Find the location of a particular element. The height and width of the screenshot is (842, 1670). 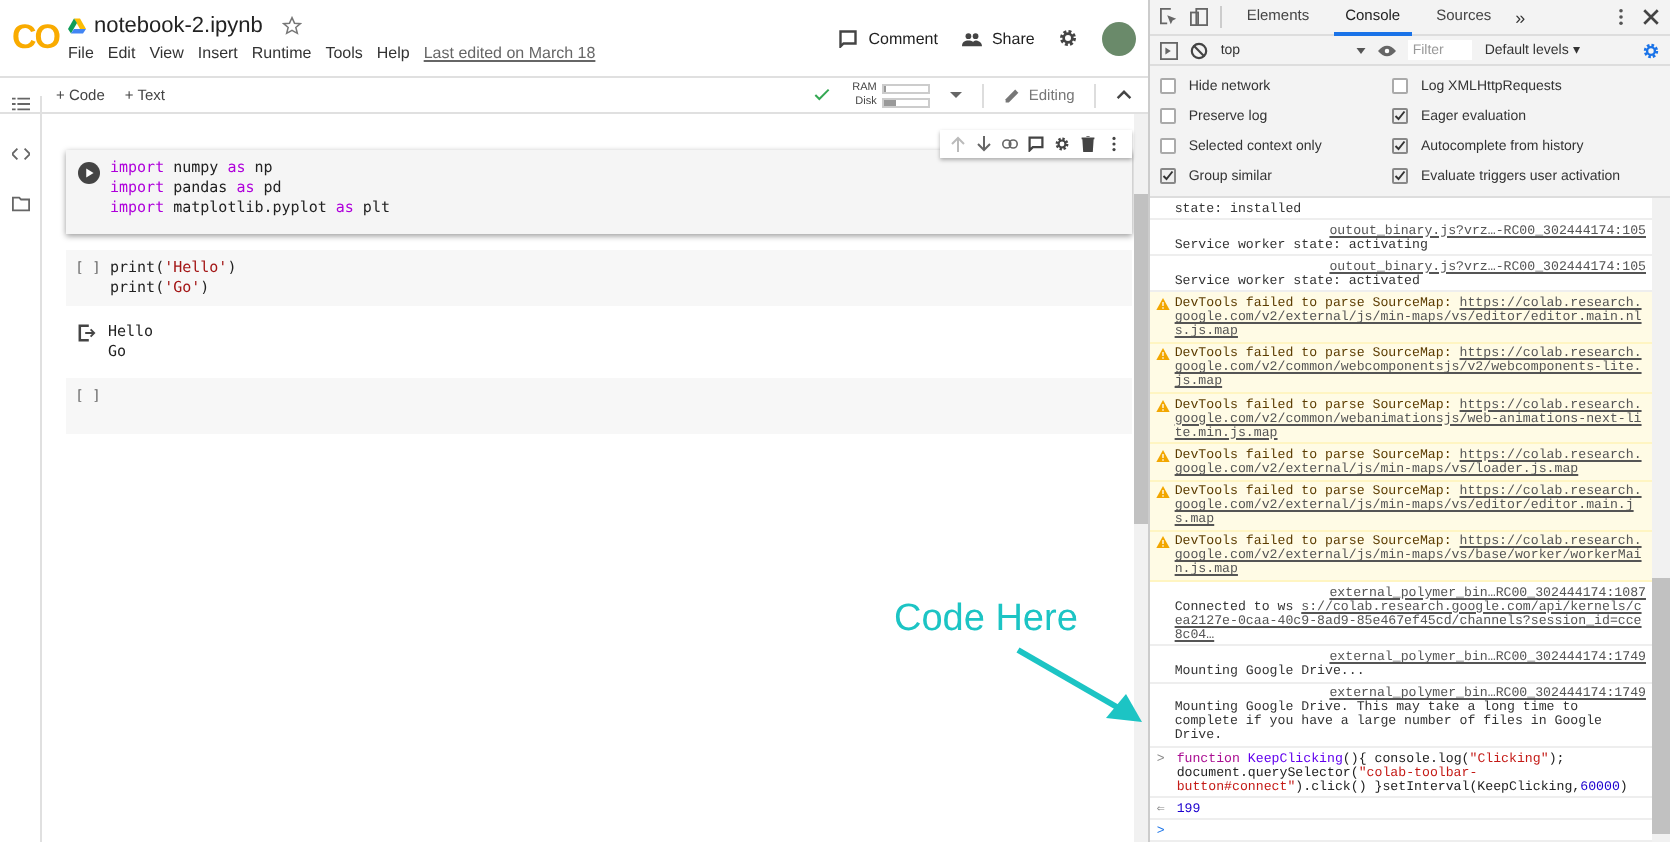

avatar is located at coordinates (1119, 38).